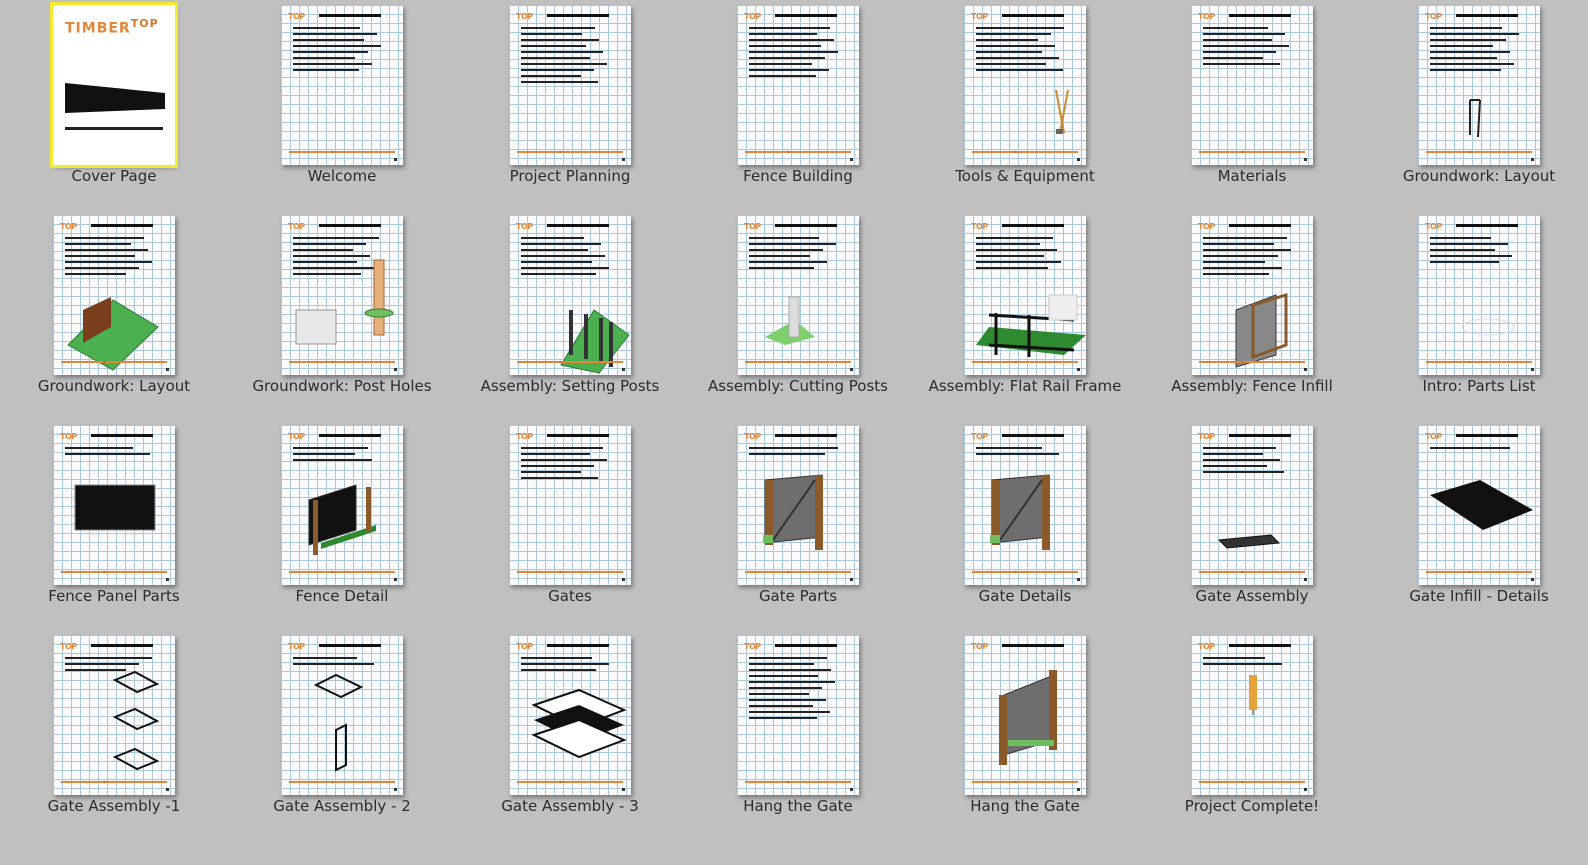  I want to click on page-thumbnail: TOP Assembly: Setting Posts, so click(570, 315).